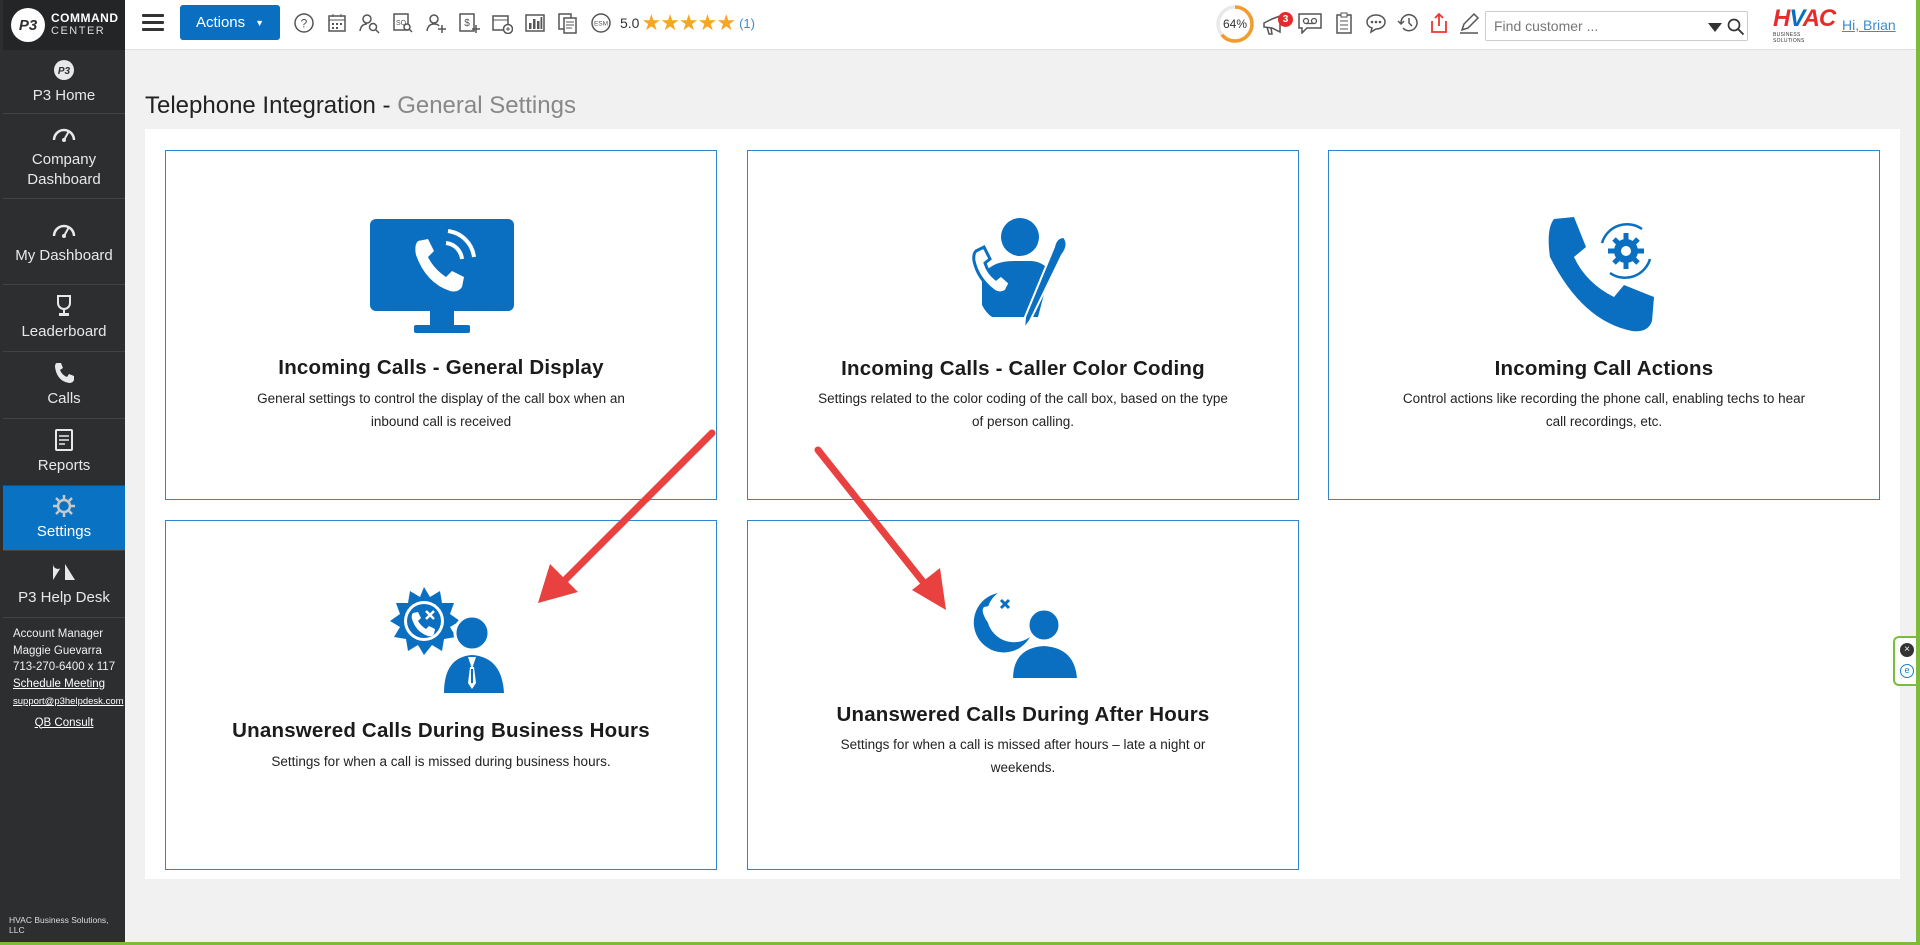  Describe the element at coordinates (469, 23) in the screenshot. I see `add-invoice-icon: $` at that location.